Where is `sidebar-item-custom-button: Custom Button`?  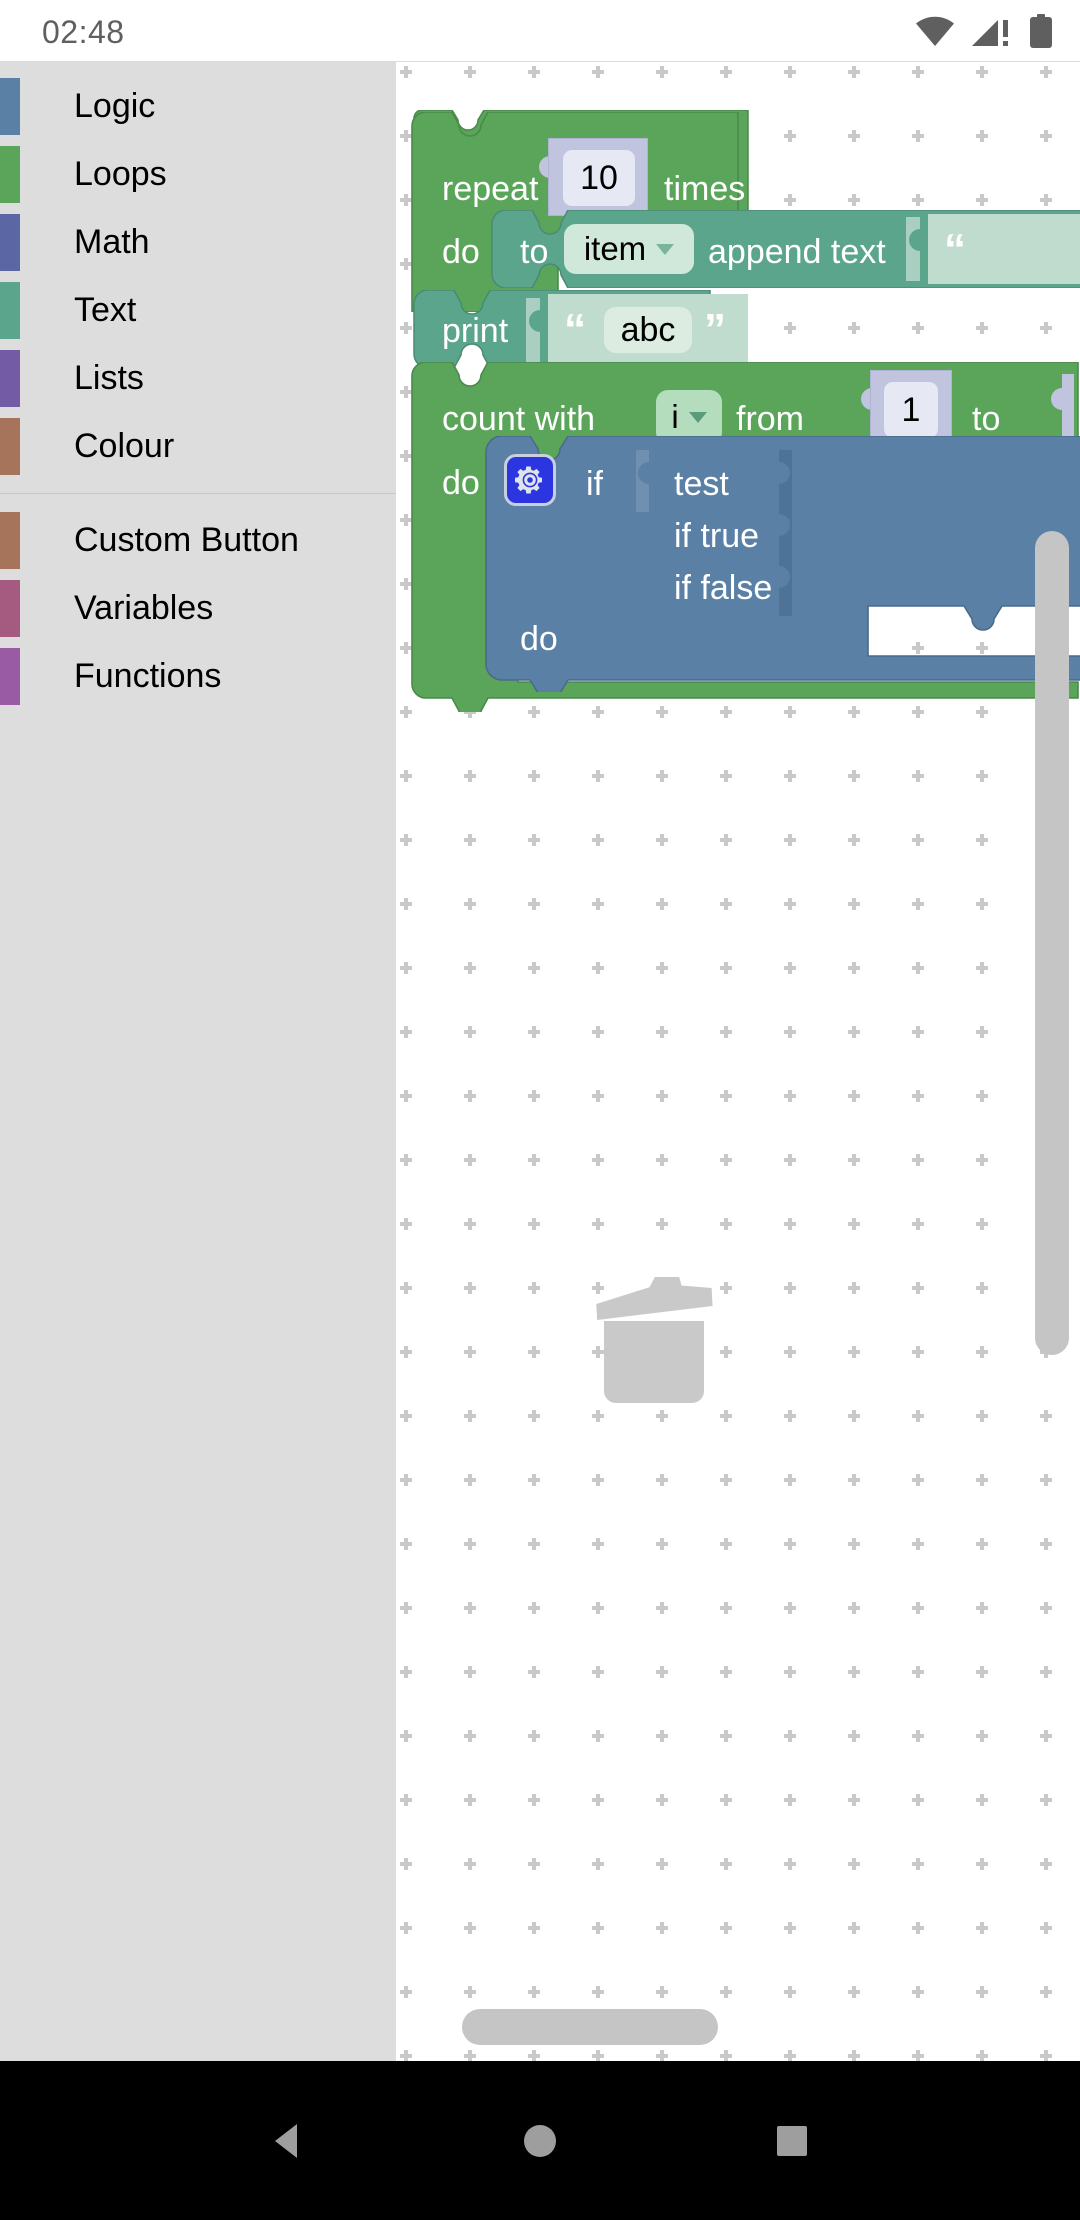 sidebar-item-custom-button: Custom Button is located at coordinates (198, 540).